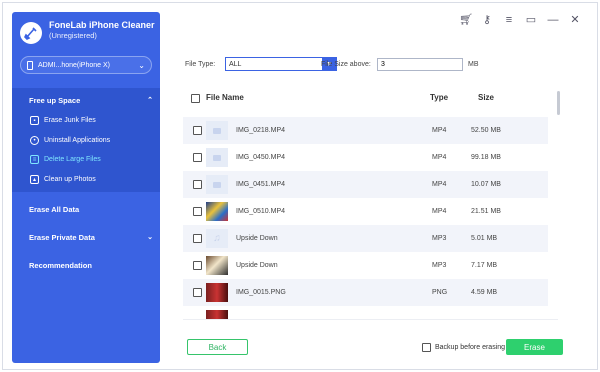 This screenshot has width=600, height=372. Describe the element at coordinates (365, 292) in the screenshot. I see `table-row: IMG_0015.PNG PNG 4.59 MB` at that location.